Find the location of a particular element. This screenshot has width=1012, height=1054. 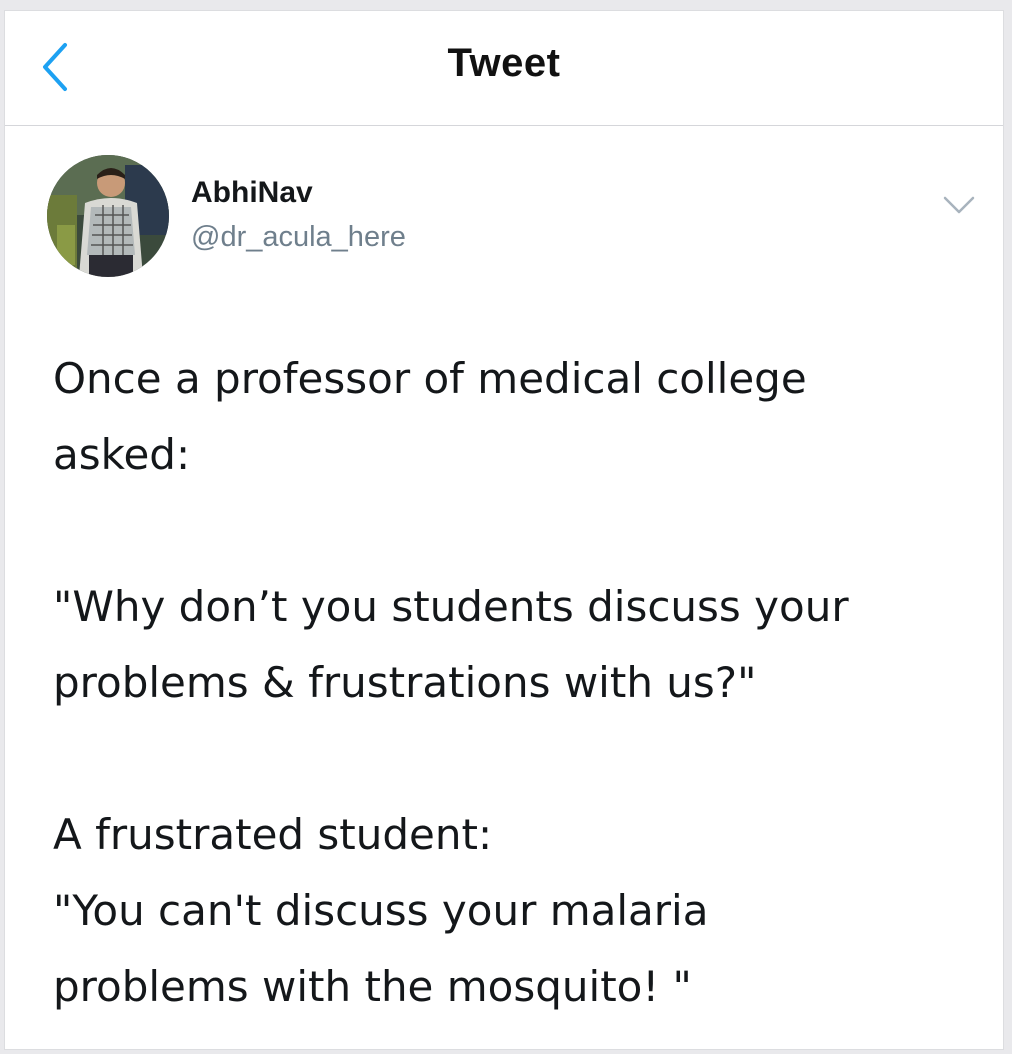

navigation-bar: Tweet is located at coordinates (504, 68).